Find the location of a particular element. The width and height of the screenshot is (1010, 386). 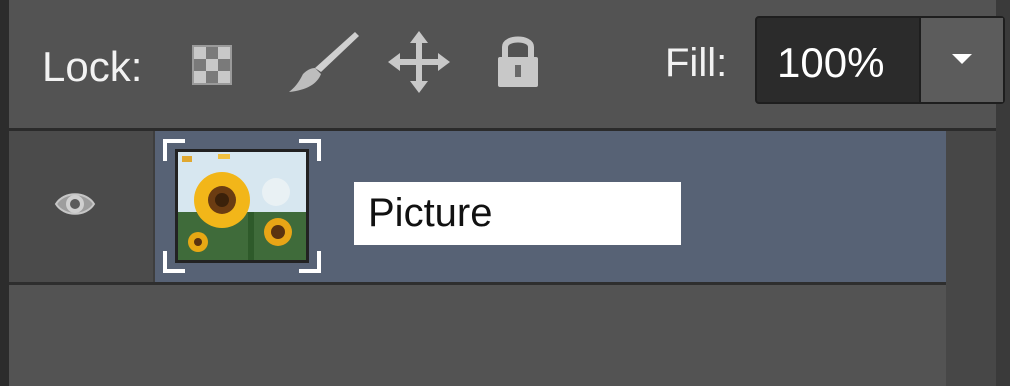

layer-name-input: Picture is located at coordinates (517, 213).